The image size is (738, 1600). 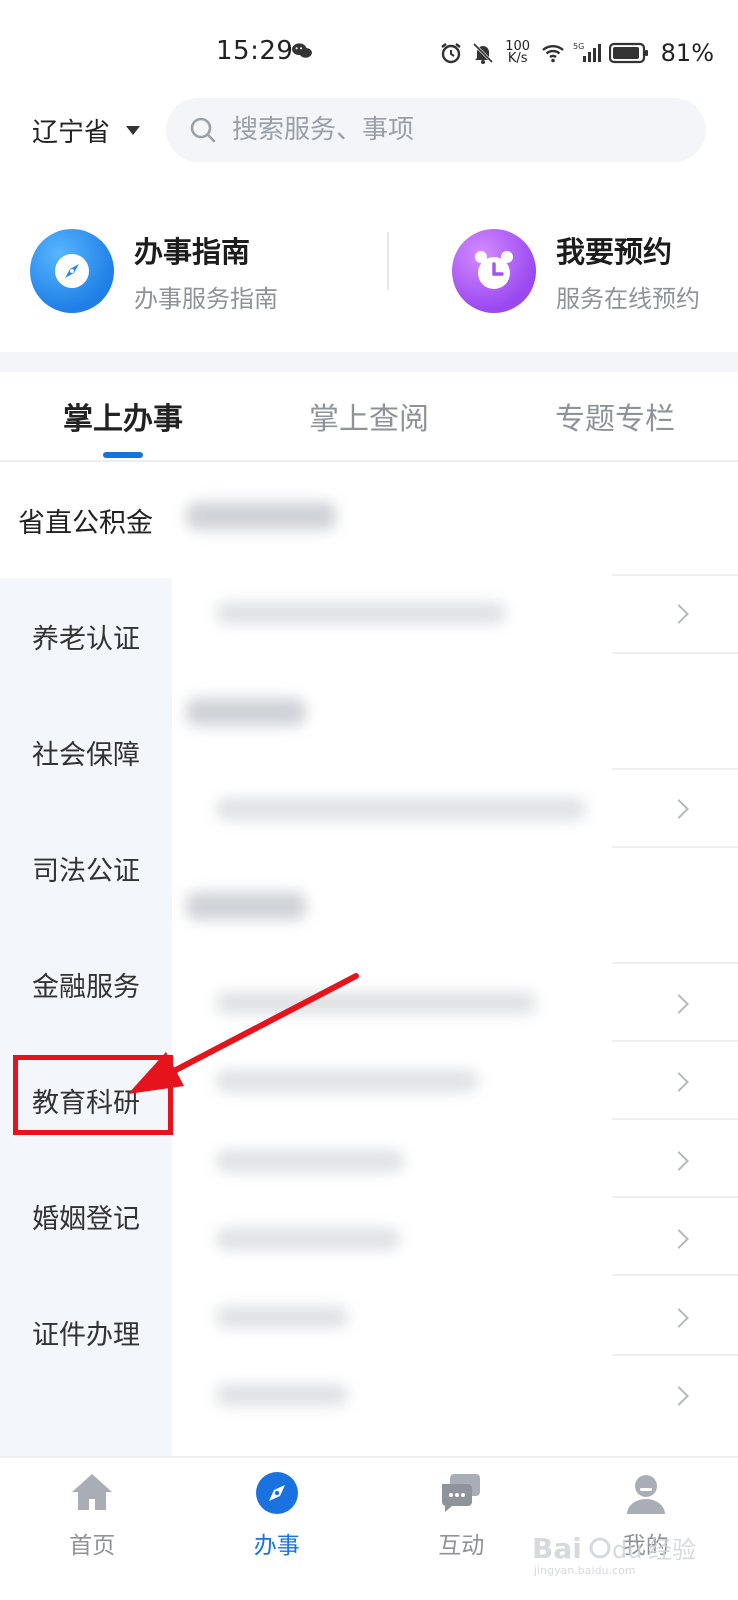 What do you see at coordinates (86, 1216) in the screenshot?
I see `category-marriage: 婚姻登记` at bounding box center [86, 1216].